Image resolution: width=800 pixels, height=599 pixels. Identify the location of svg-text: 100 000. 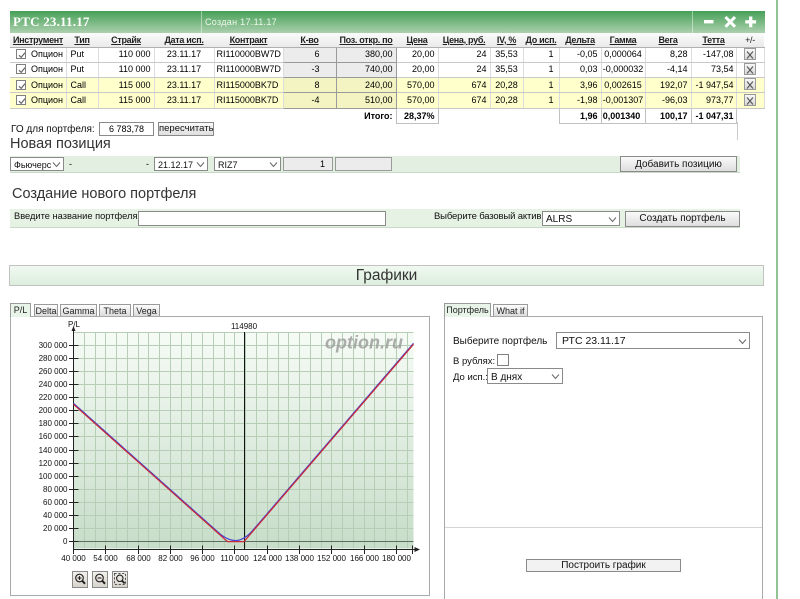
(53, 476).